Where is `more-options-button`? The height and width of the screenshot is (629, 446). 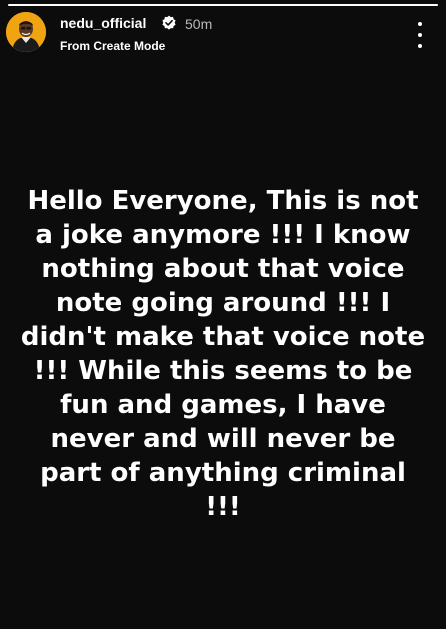
more-options-button is located at coordinates (420, 35).